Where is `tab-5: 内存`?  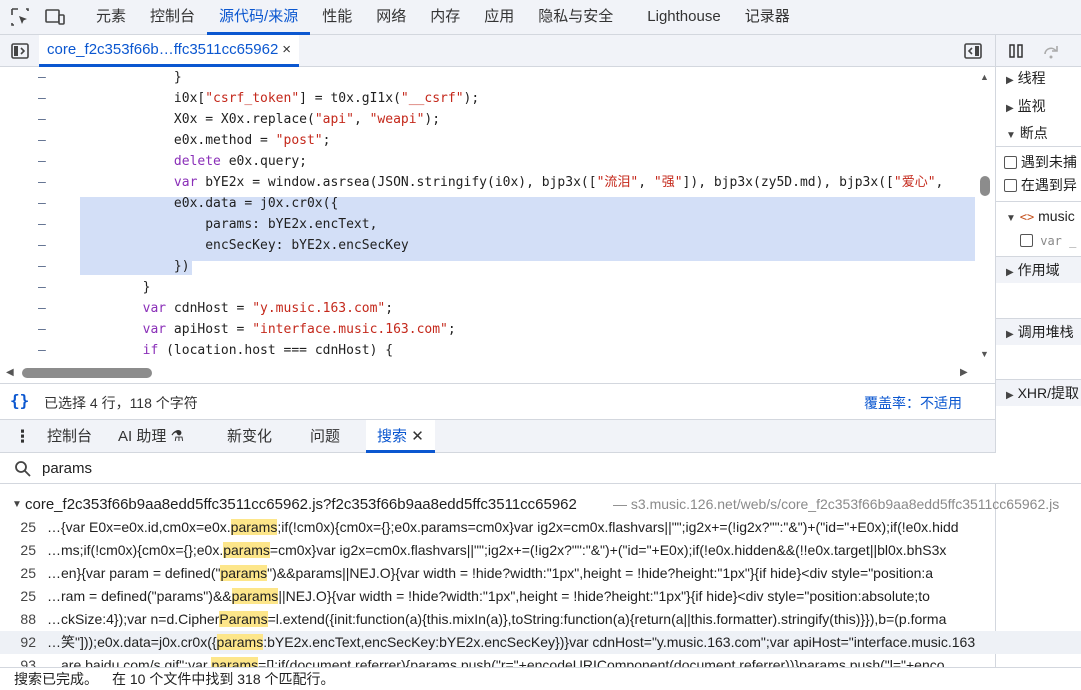
tab-5: 内存 is located at coordinates (445, 17).